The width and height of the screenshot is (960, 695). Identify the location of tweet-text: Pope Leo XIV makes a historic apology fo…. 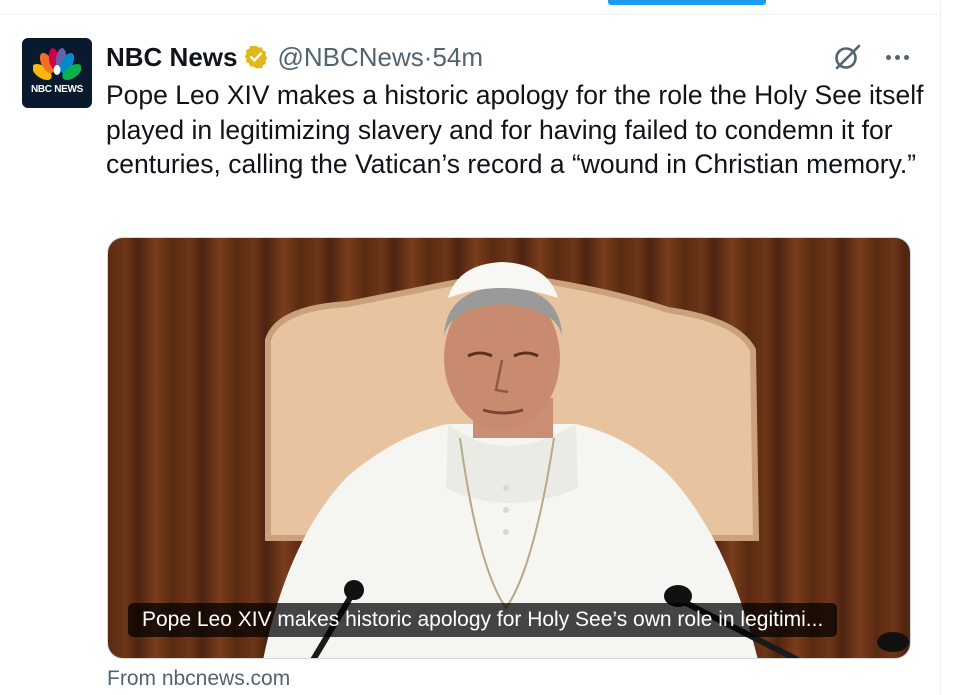
(515, 129).